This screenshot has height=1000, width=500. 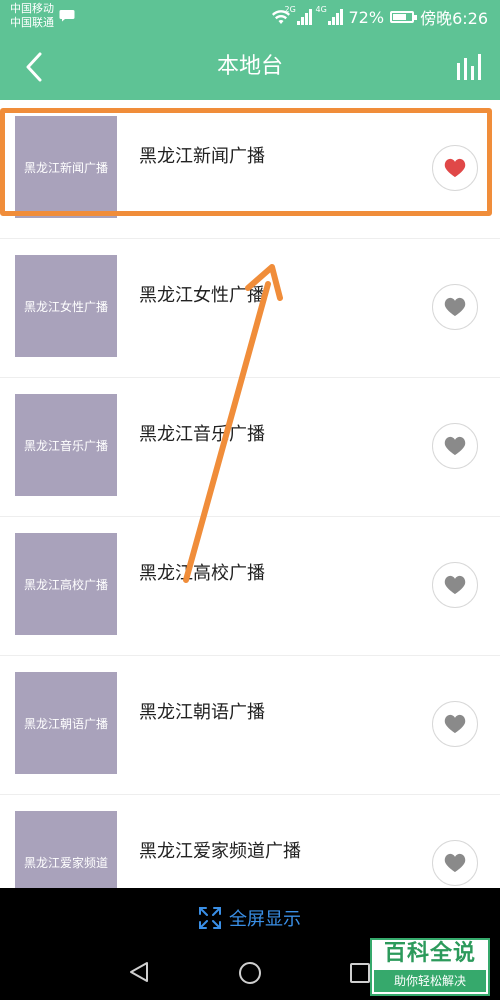 I want to click on station-title: 黑龙江新闻广播, so click(x=202, y=156).